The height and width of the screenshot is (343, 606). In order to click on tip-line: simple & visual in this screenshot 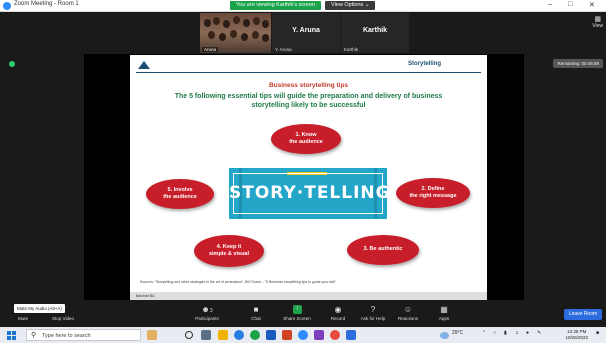, I will do `click(229, 254)`.